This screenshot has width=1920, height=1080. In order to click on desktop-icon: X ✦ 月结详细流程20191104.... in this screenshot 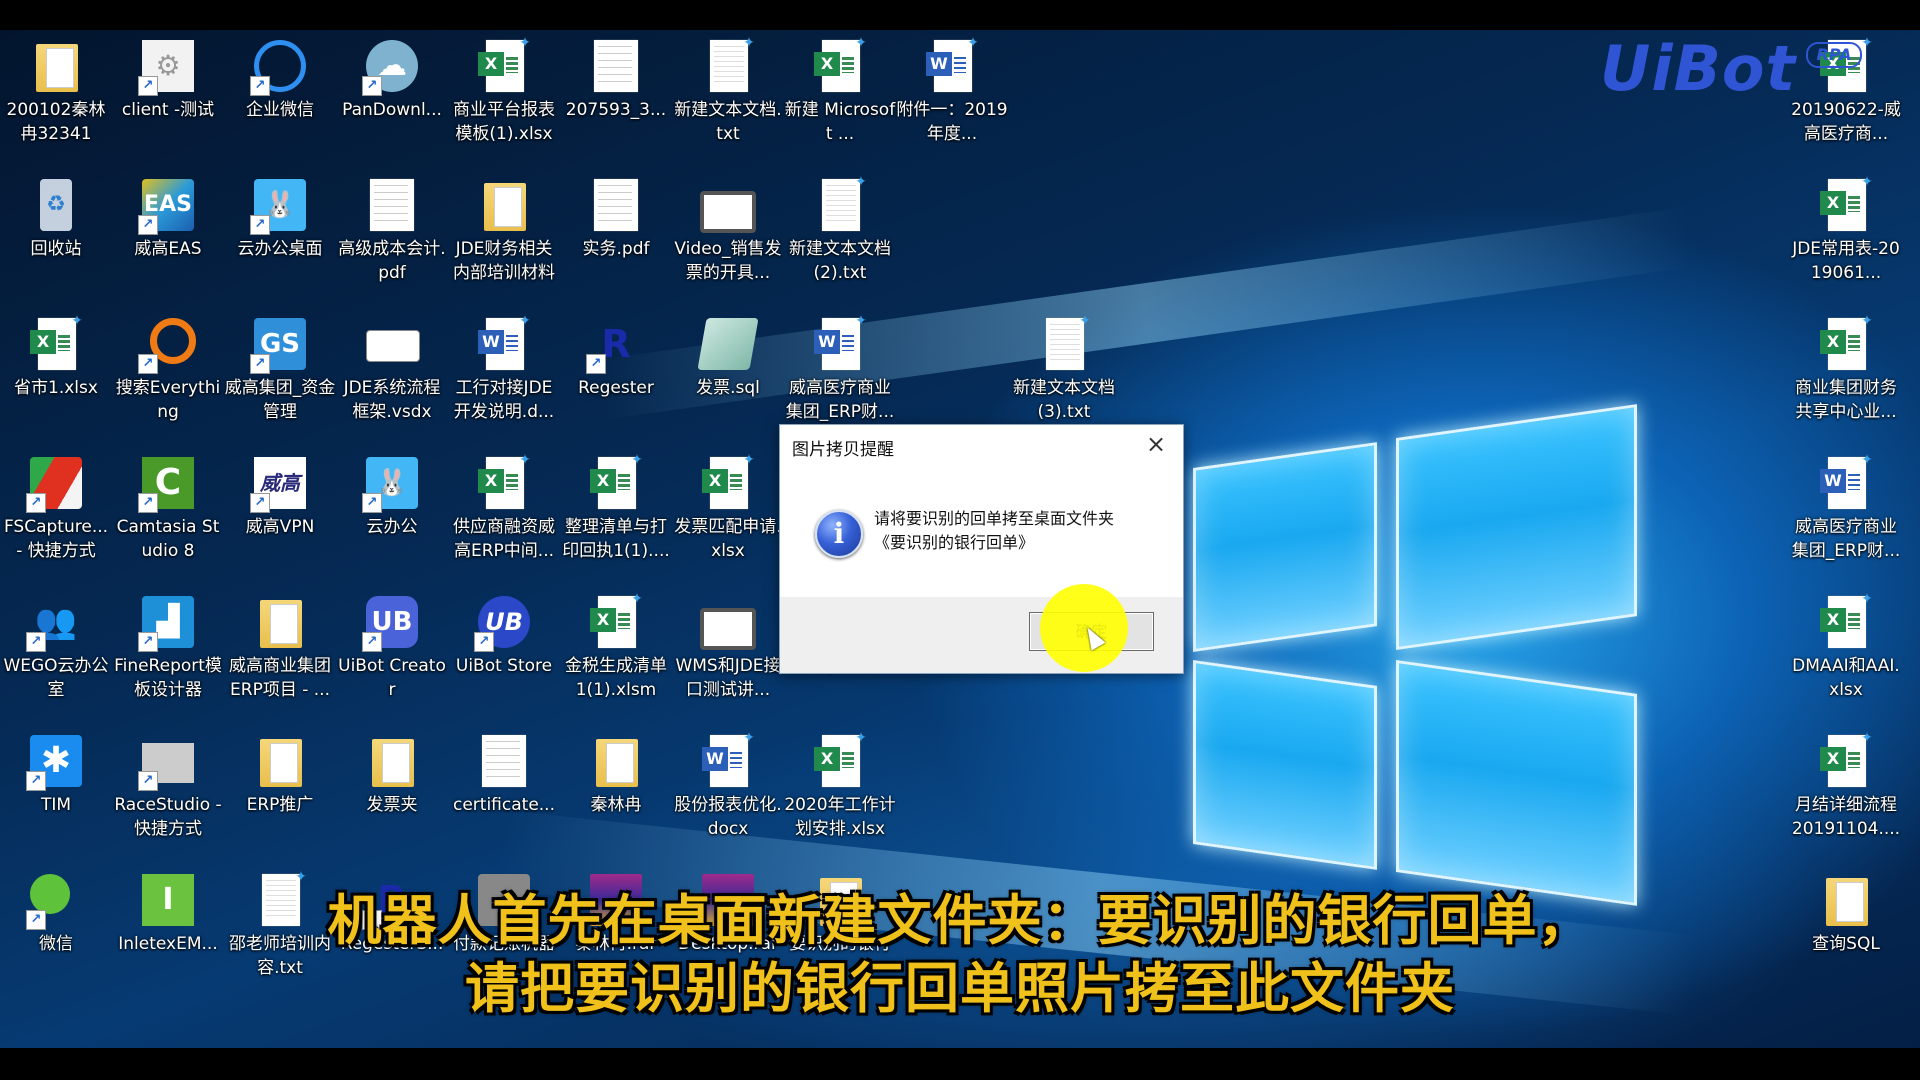, I will do `click(1846, 786)`.